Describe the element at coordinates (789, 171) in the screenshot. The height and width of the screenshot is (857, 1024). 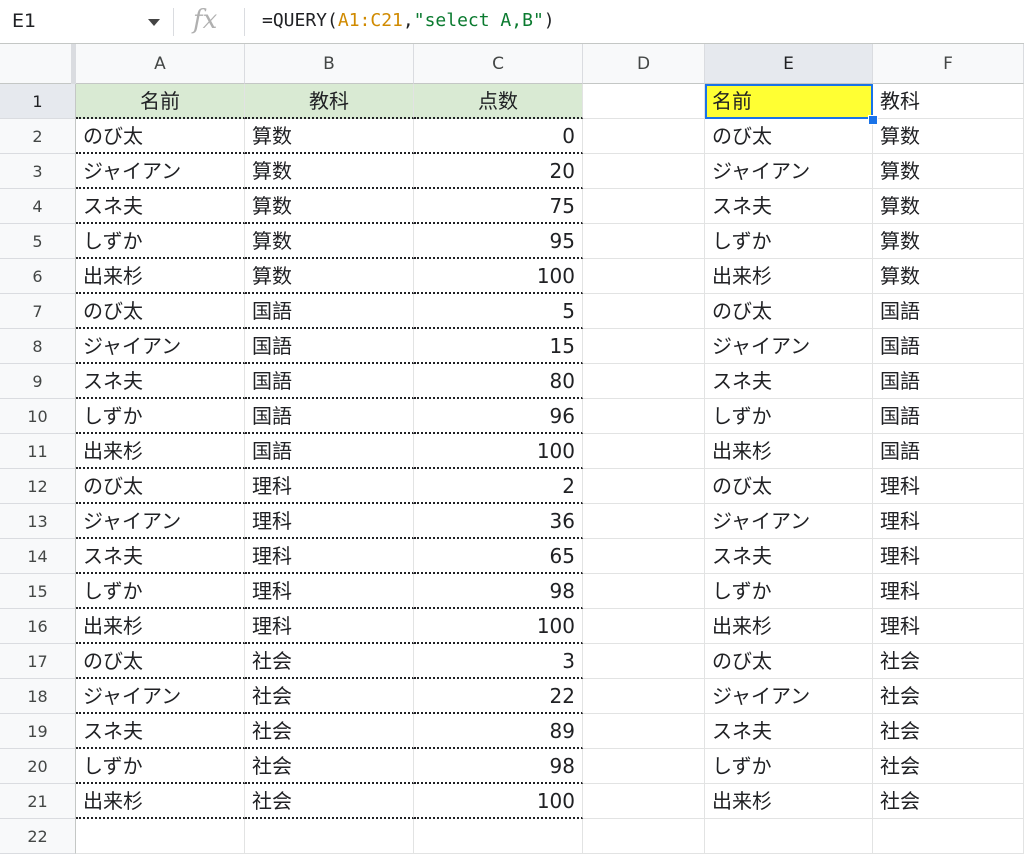
I see `cell-e3: ジャイアン` at that location.